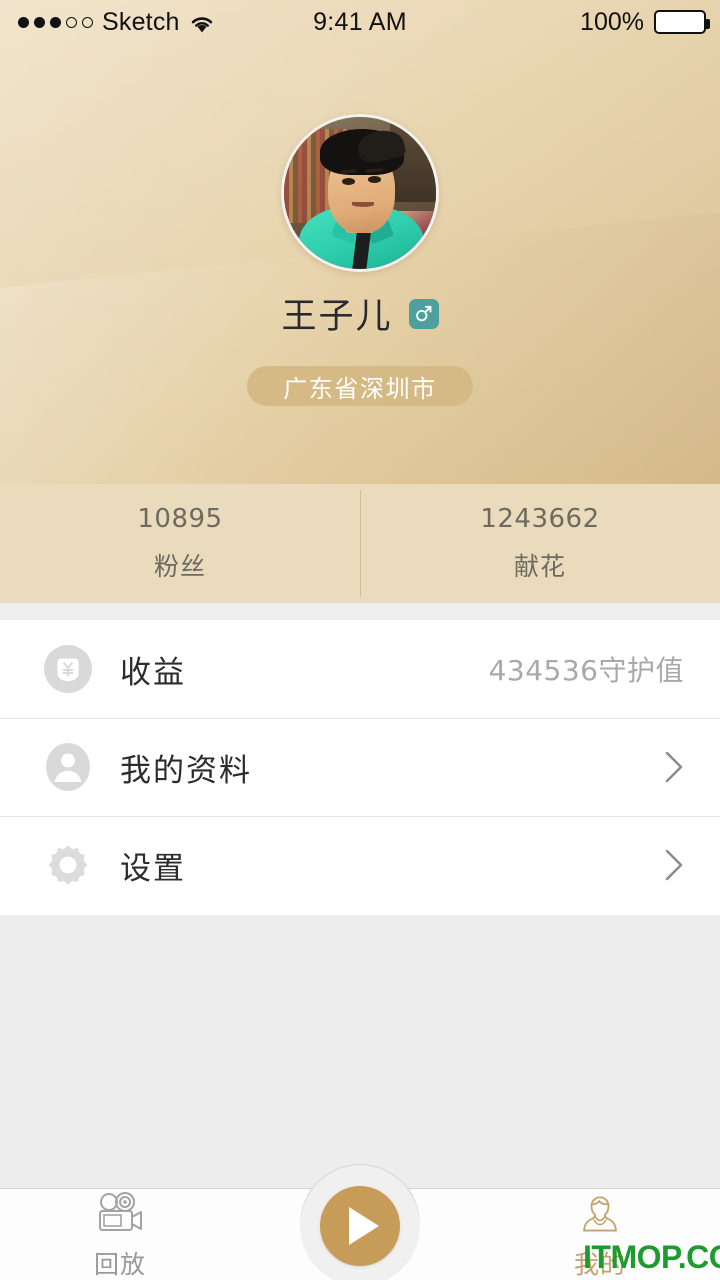 The image size is (720, 1280). Describe the element at coordinates (68, 767) in the screenshot. I see `person-circle-icon` at that location.